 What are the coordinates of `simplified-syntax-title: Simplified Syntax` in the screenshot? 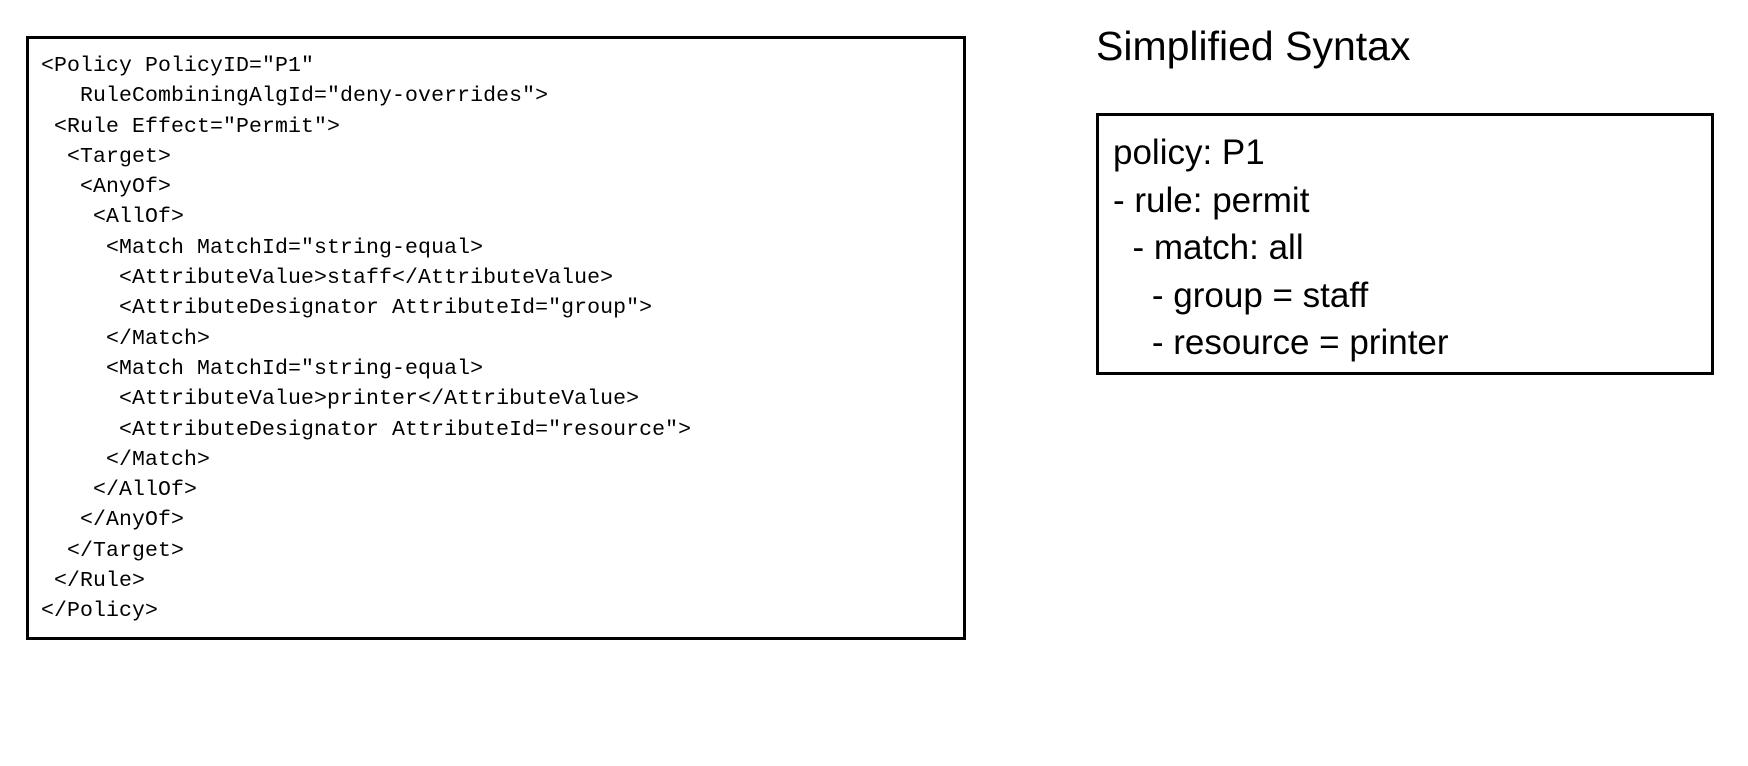 It's located at (1253, 46).